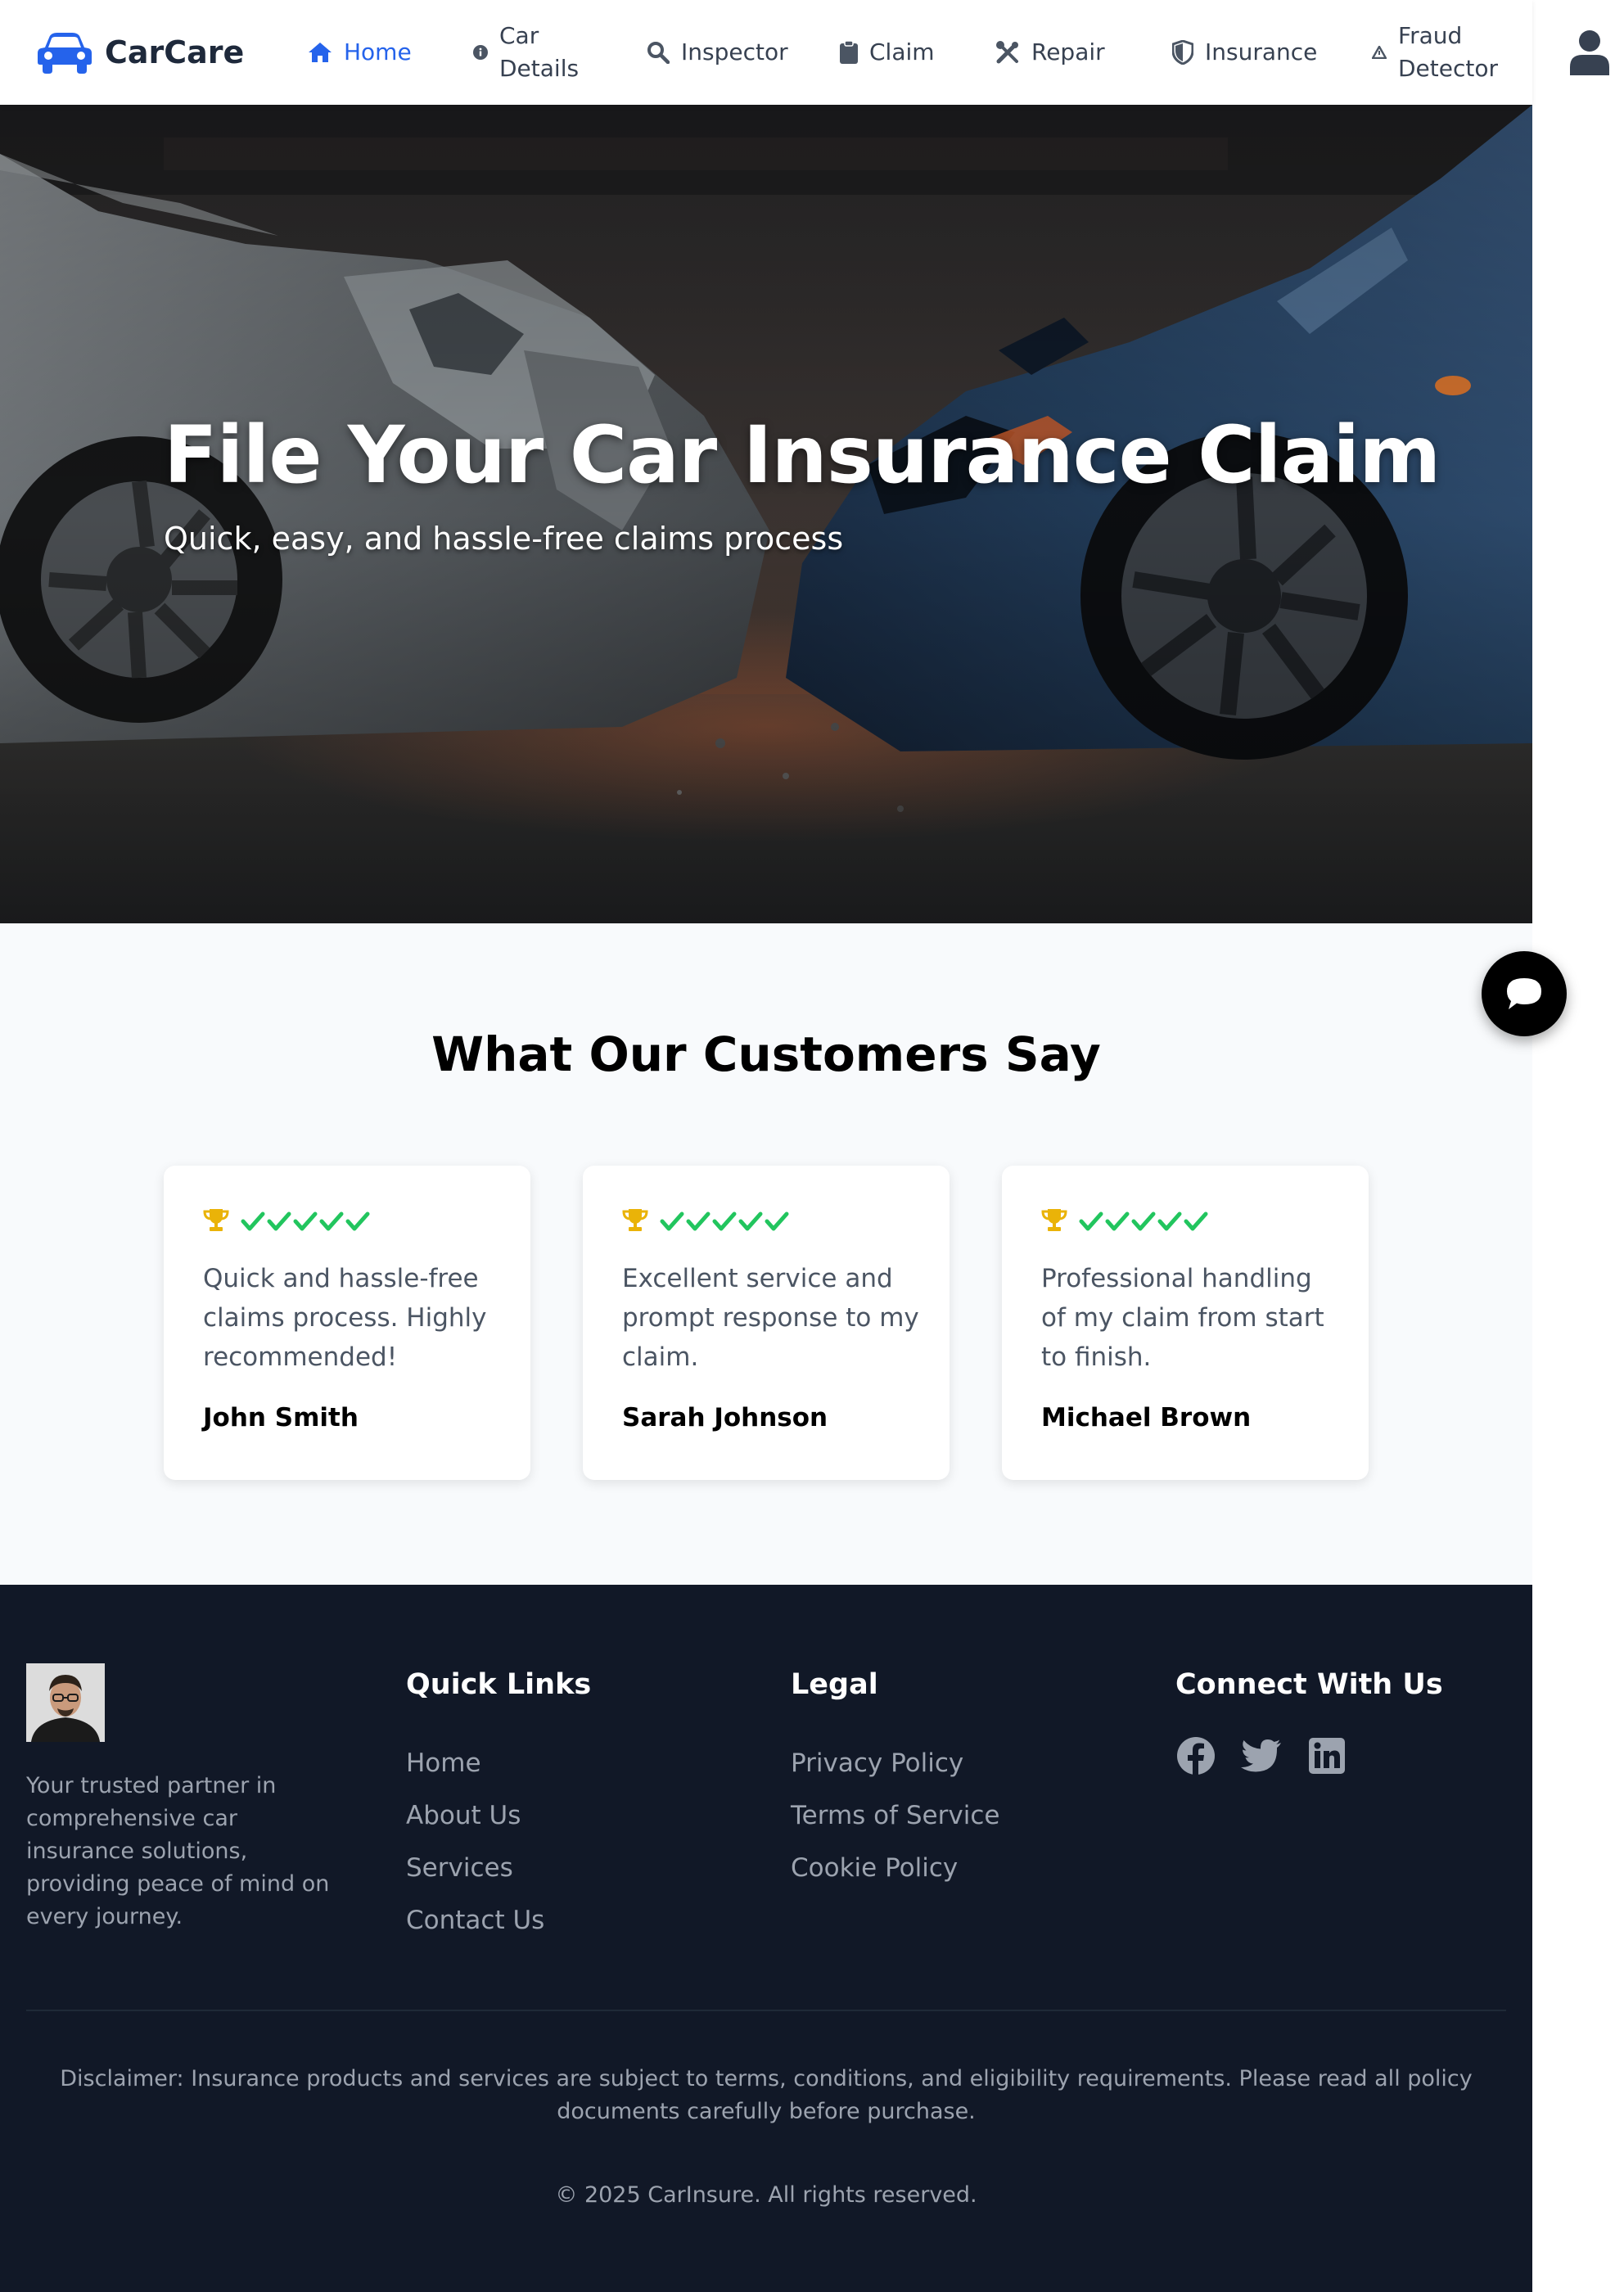  I want to click on testimonial-author: John Smith, so click(281, 1418).